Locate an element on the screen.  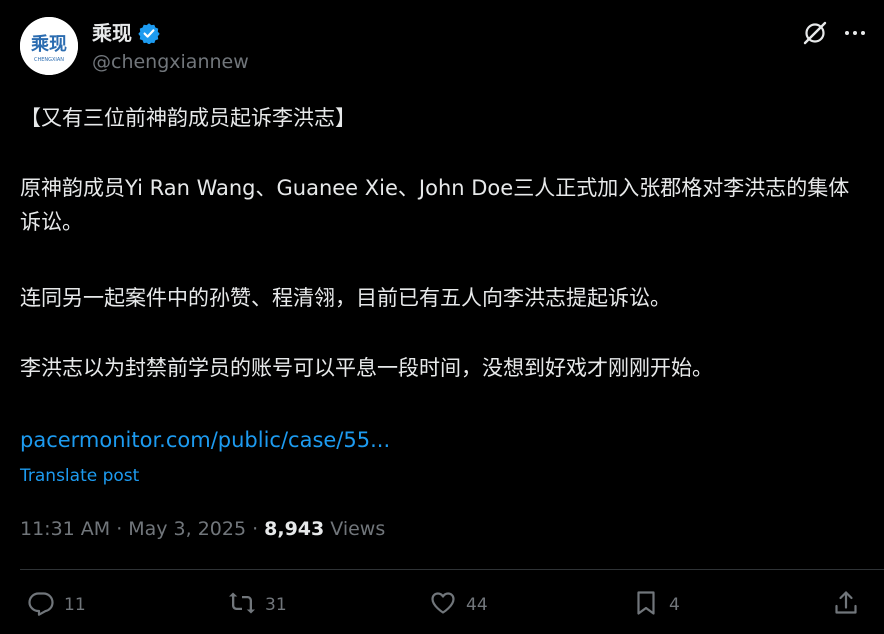
post-time: 11:31 AM is located at coordinates (65, 529).